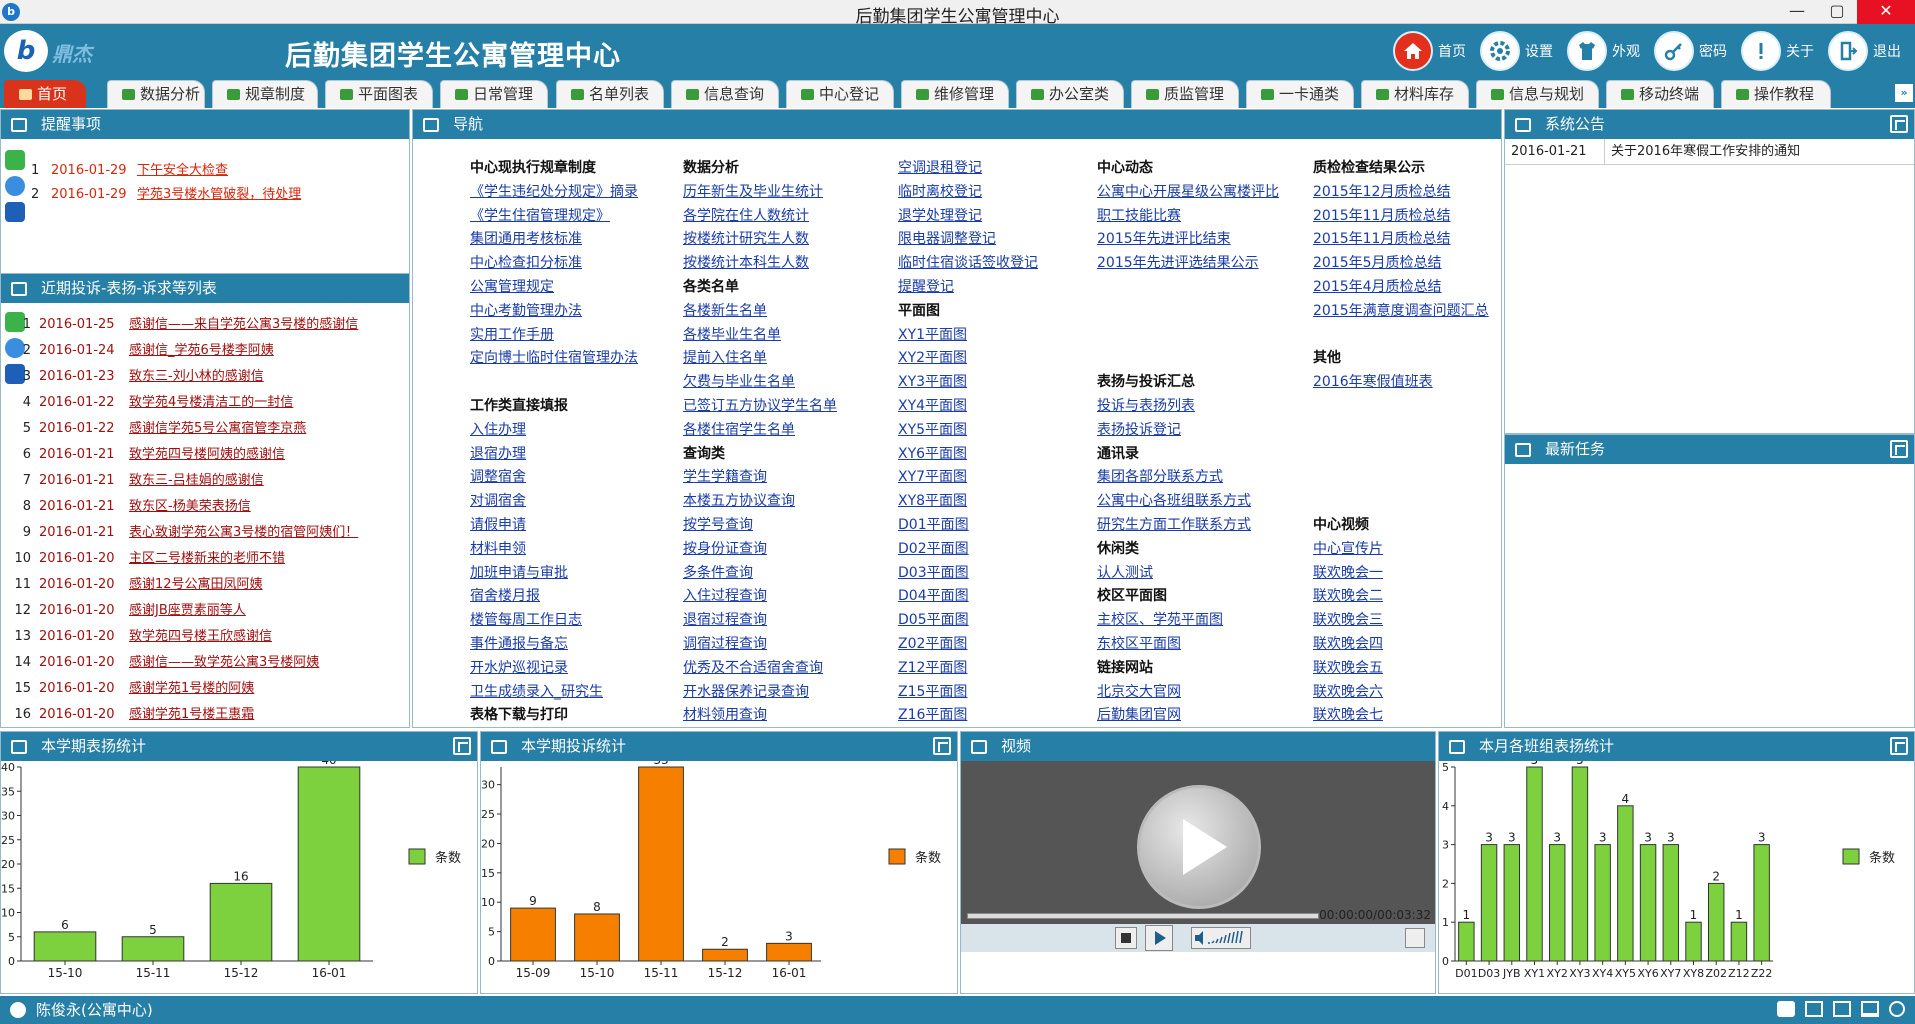 This screenshot has height=1024, width=1915. Describe the element at coordinates (968, 383) in the screenshot. I see `nav-link: XY3平面图` at that location.